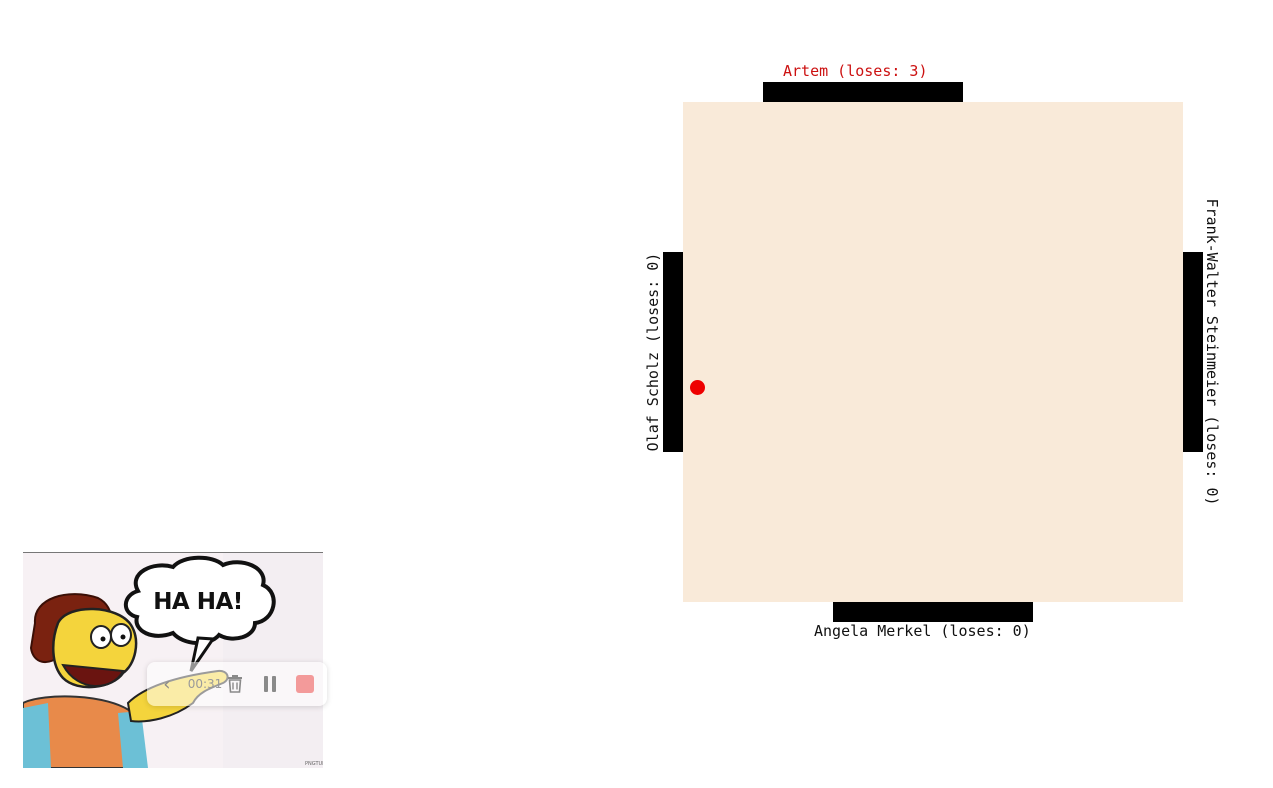 This screenshot has width=1273, height=788. Describe the element at coordinates (205, 684) in the screenshot. I see `recording-time: 00:31` at that location.